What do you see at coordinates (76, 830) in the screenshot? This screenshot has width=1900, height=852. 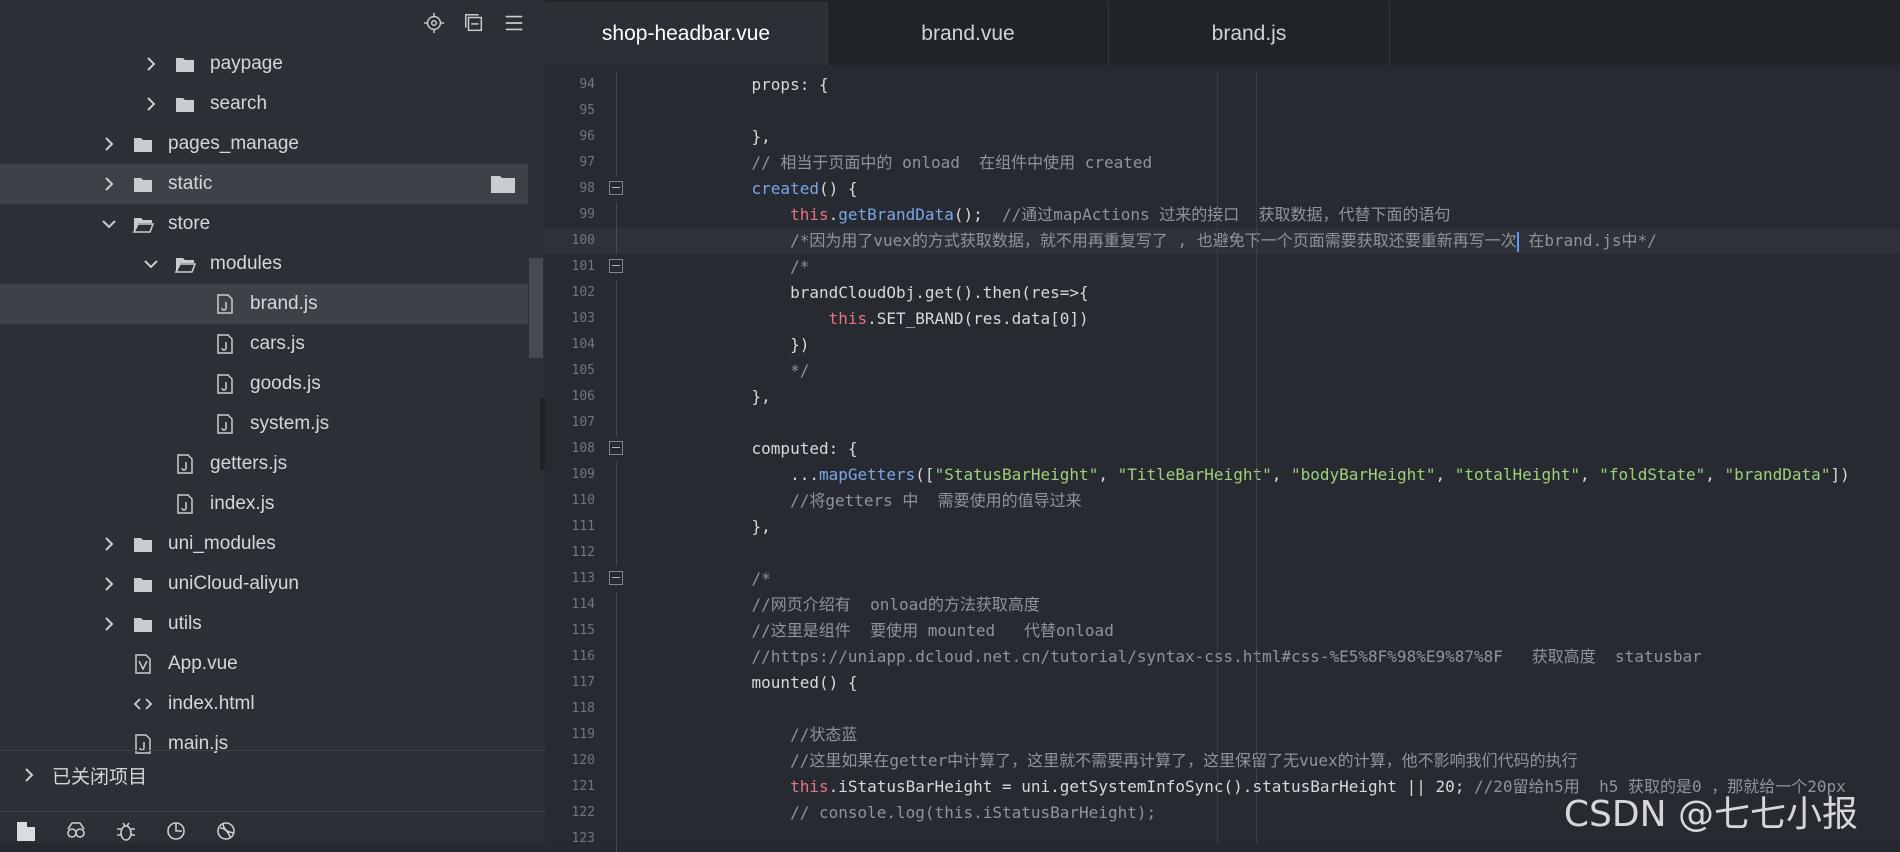 I see `plugin-icon` at bounding box center [76, 830].